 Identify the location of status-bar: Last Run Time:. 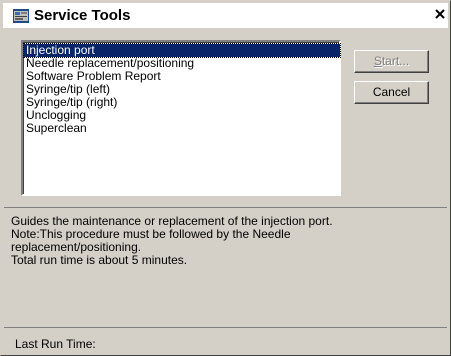
(225, 340).